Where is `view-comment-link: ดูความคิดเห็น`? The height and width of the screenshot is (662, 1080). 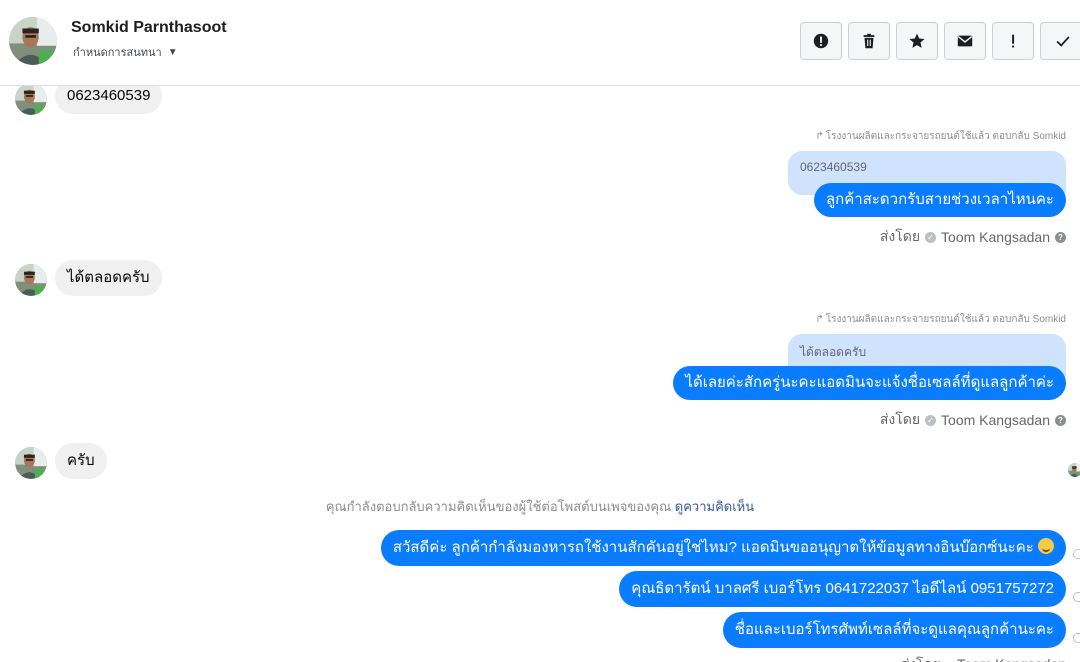
view-comment-link: ดูความคิดเห็น is located at coordinates (714, 506).